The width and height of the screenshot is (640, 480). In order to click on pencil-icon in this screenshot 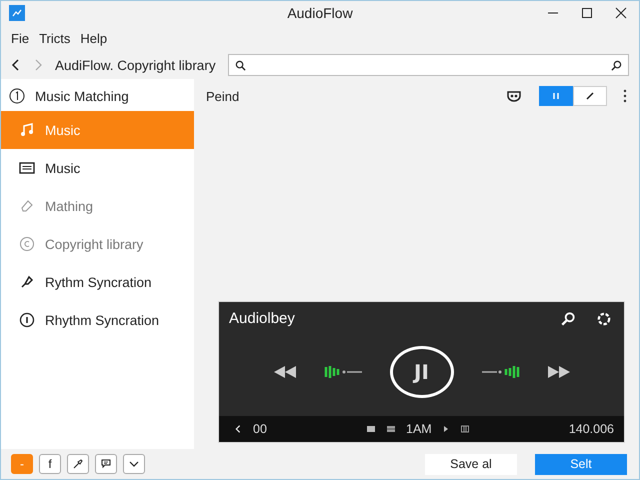, I will do `click(590, 96)`.